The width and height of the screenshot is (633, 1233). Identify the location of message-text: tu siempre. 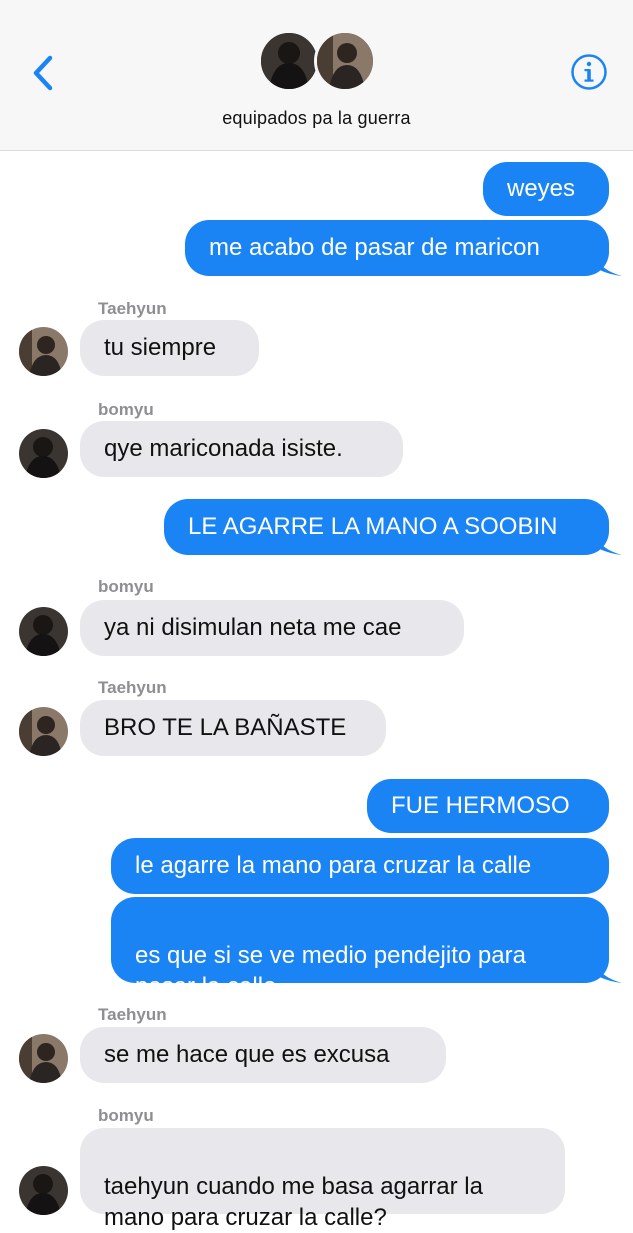
(160, 347).